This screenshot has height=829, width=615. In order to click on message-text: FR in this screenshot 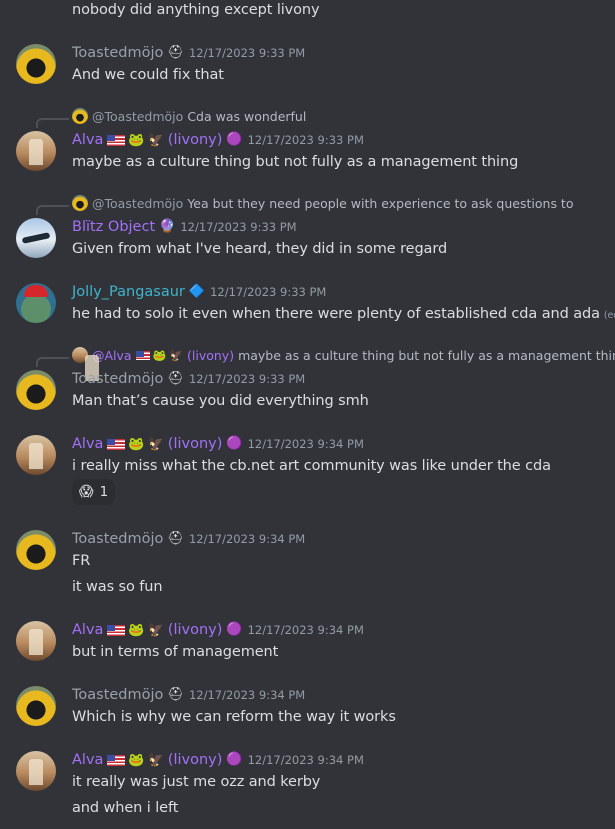, I will do `click(81, 561)`.